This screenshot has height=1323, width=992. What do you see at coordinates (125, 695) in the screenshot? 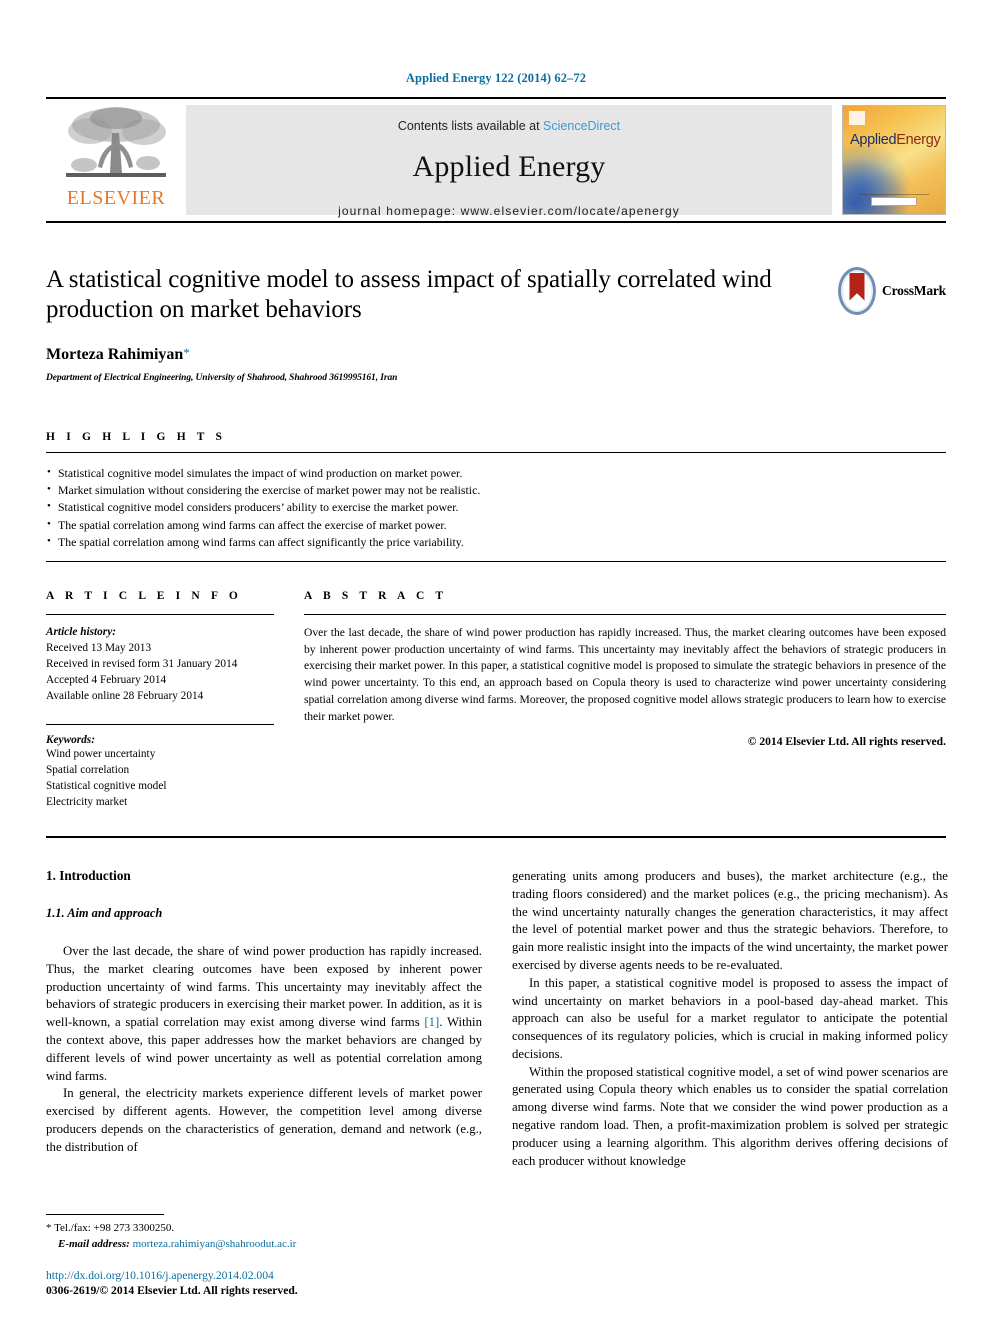
I see `history-item: Available online 28 February 2014` at bounding box center [125, 695].